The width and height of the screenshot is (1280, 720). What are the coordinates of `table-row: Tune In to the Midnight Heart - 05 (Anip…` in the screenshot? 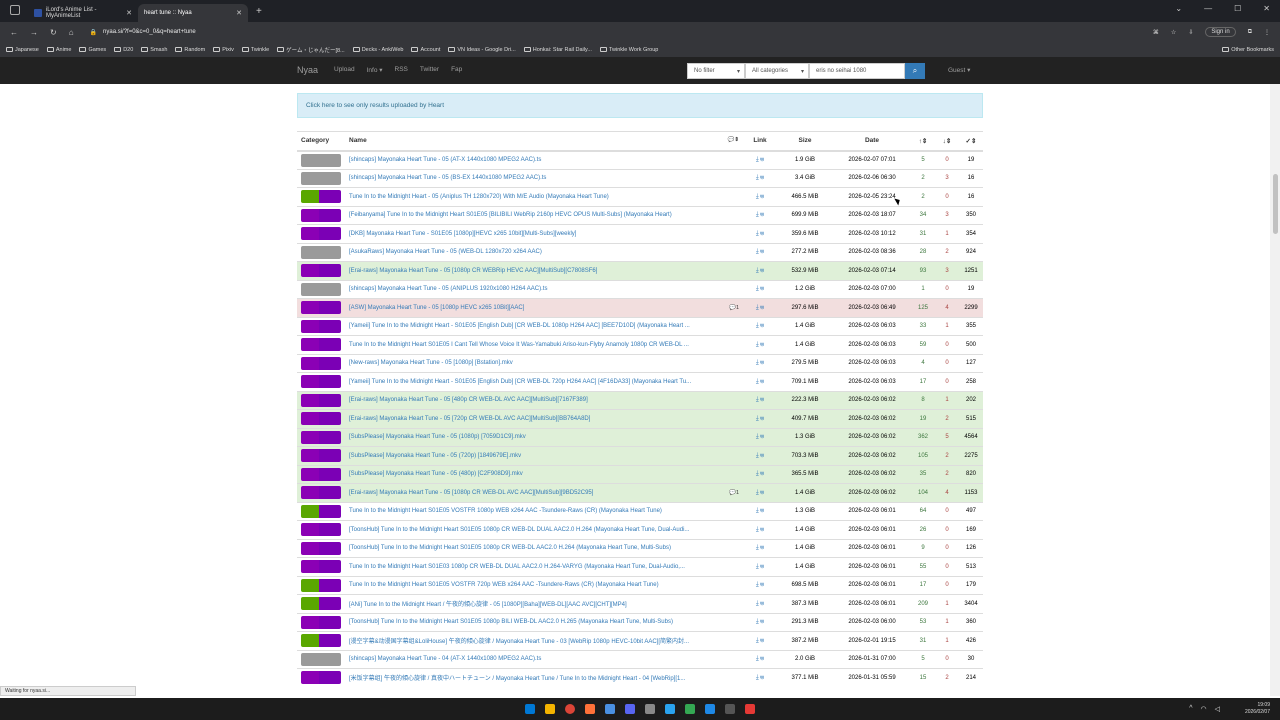 It's located at (640, 196).